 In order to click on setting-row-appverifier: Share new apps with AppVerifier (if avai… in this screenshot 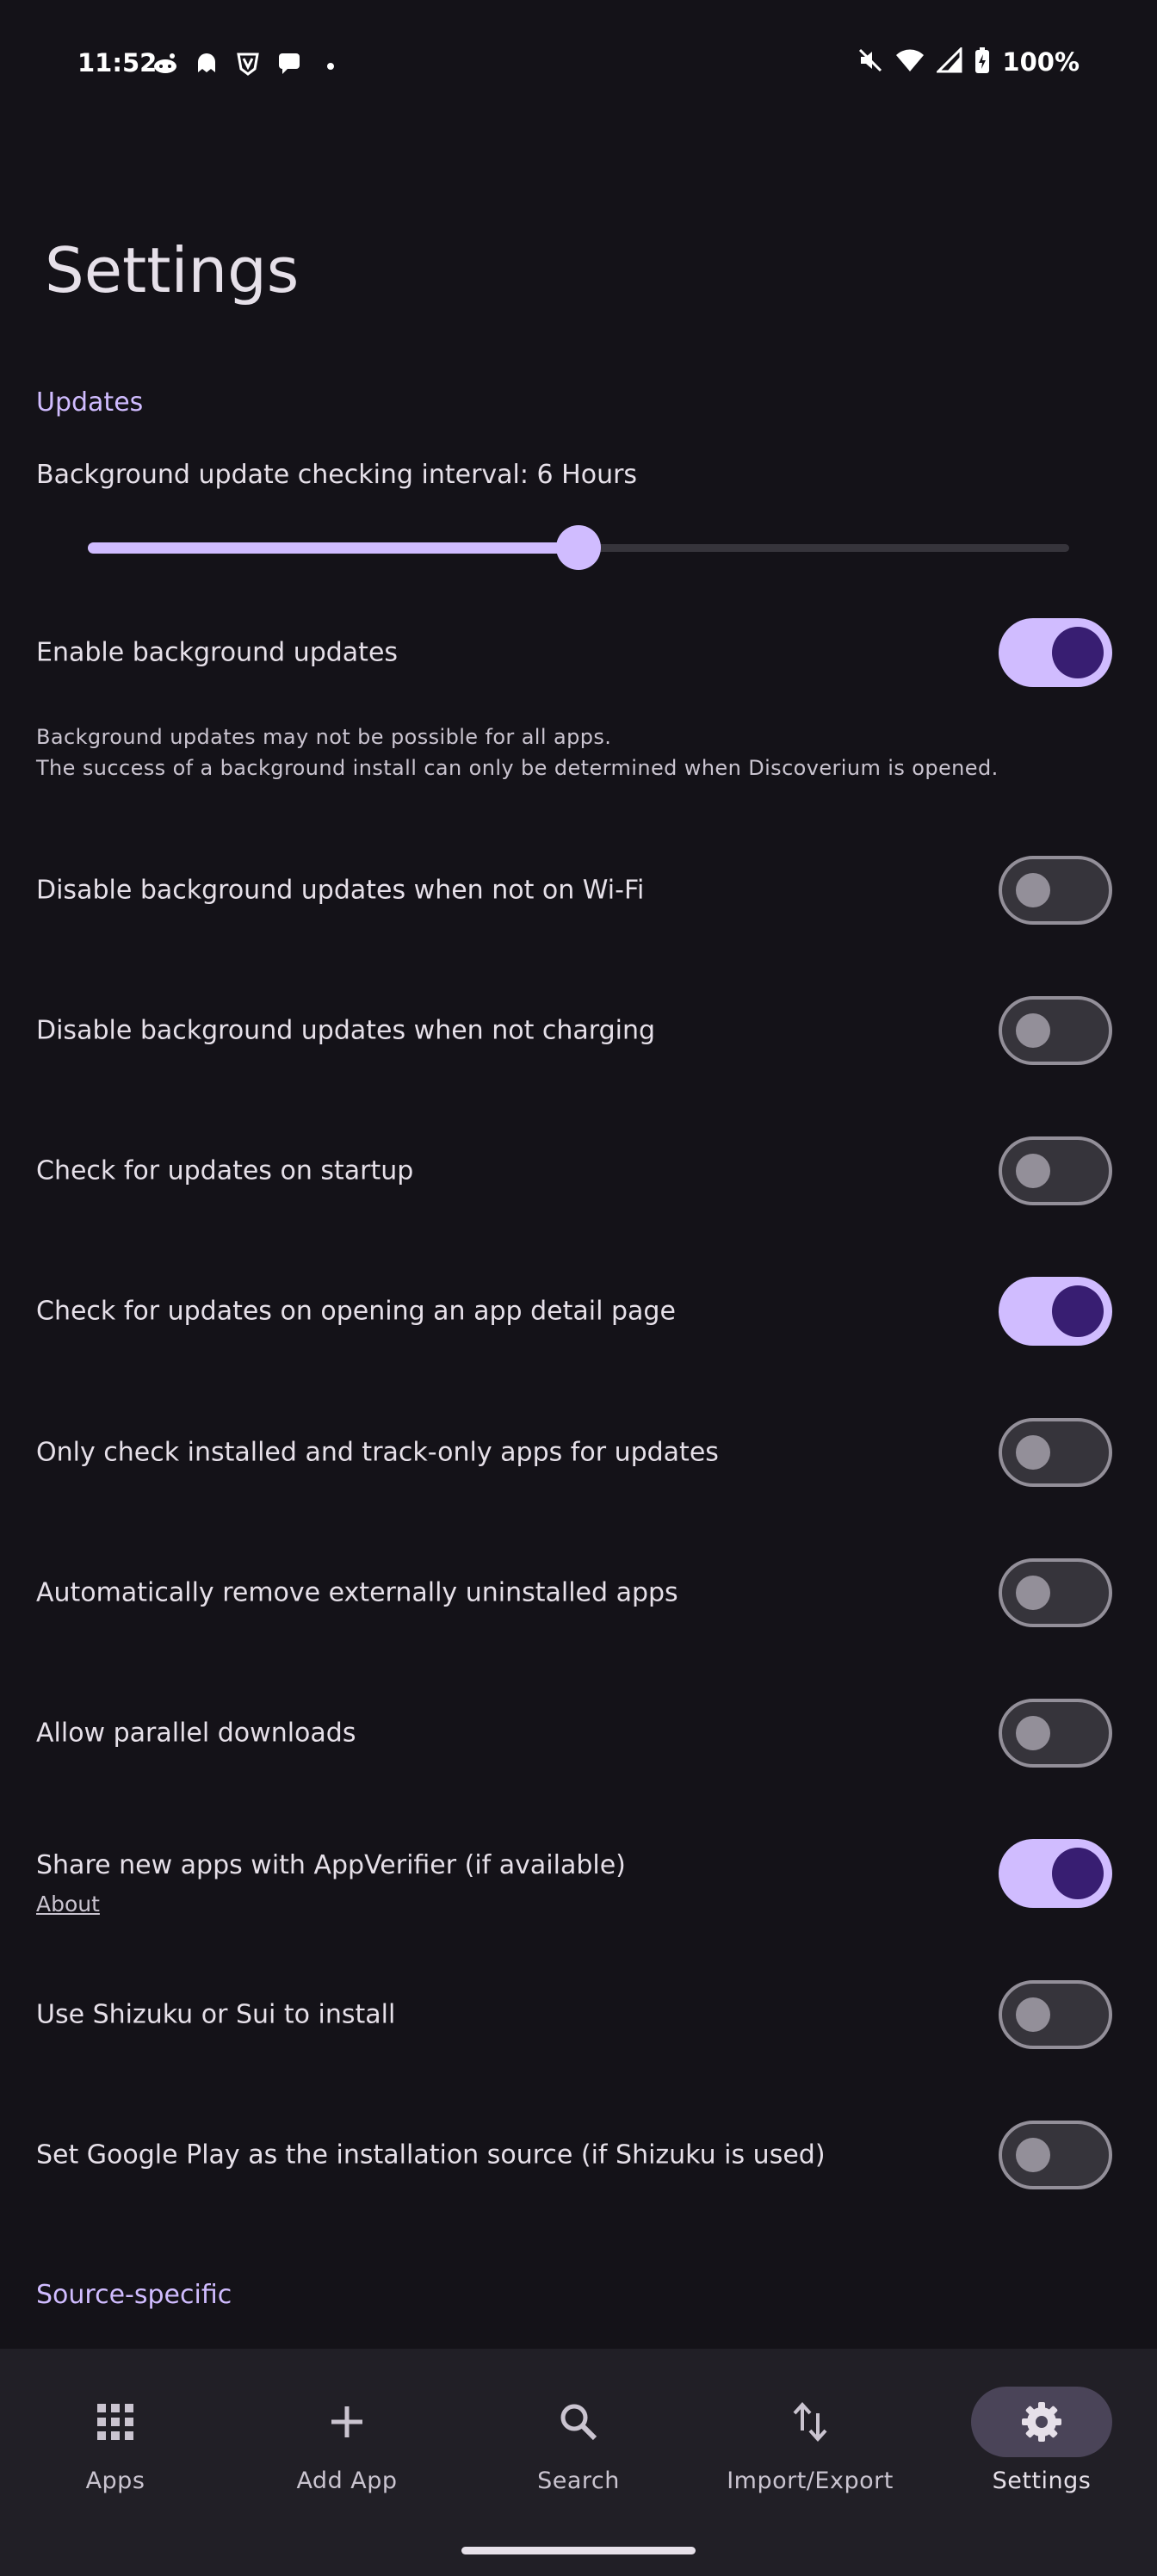, I will do `click(579, 1874)`.